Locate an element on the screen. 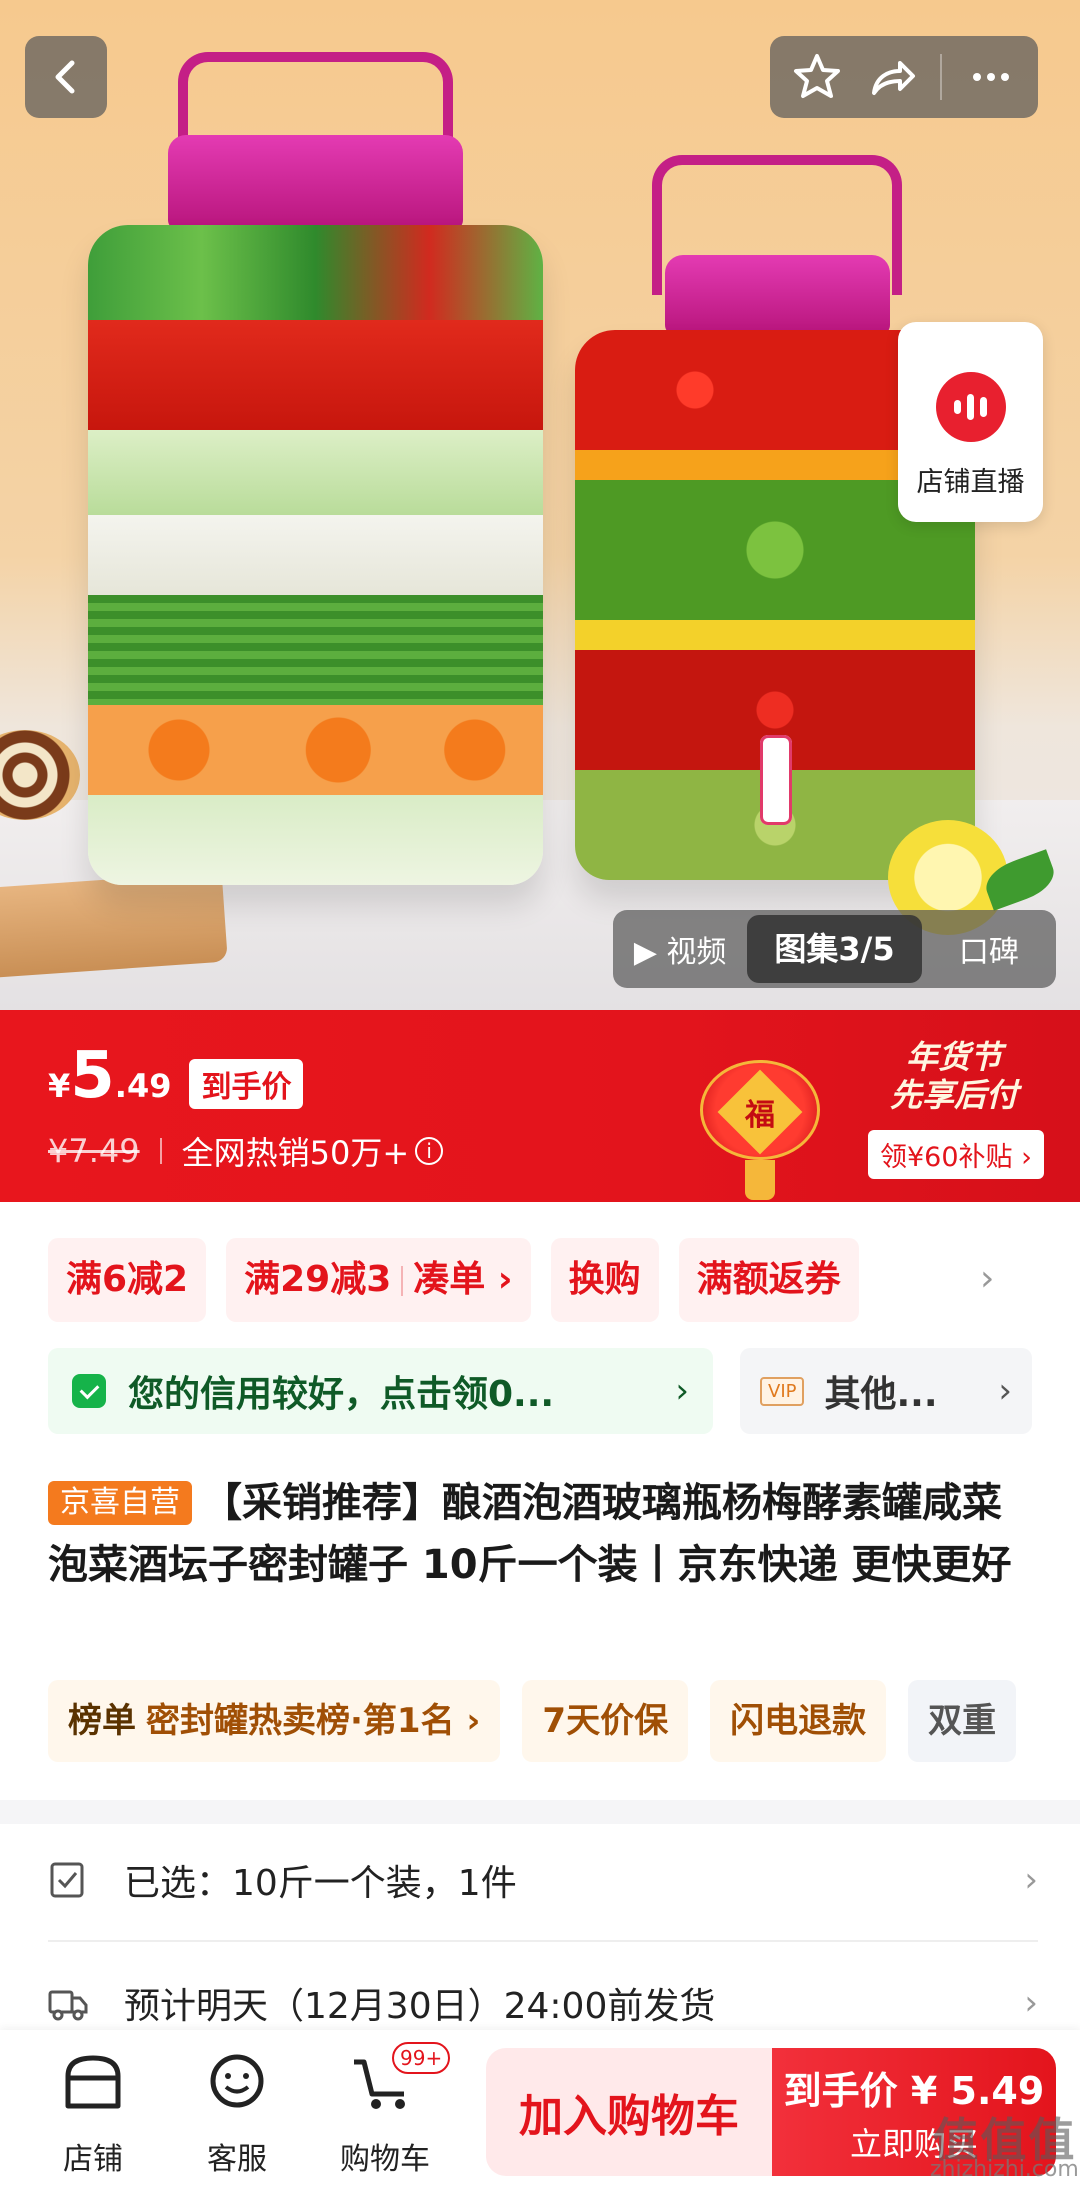  price-integer: 5 is located at coordinates (92, 1076).